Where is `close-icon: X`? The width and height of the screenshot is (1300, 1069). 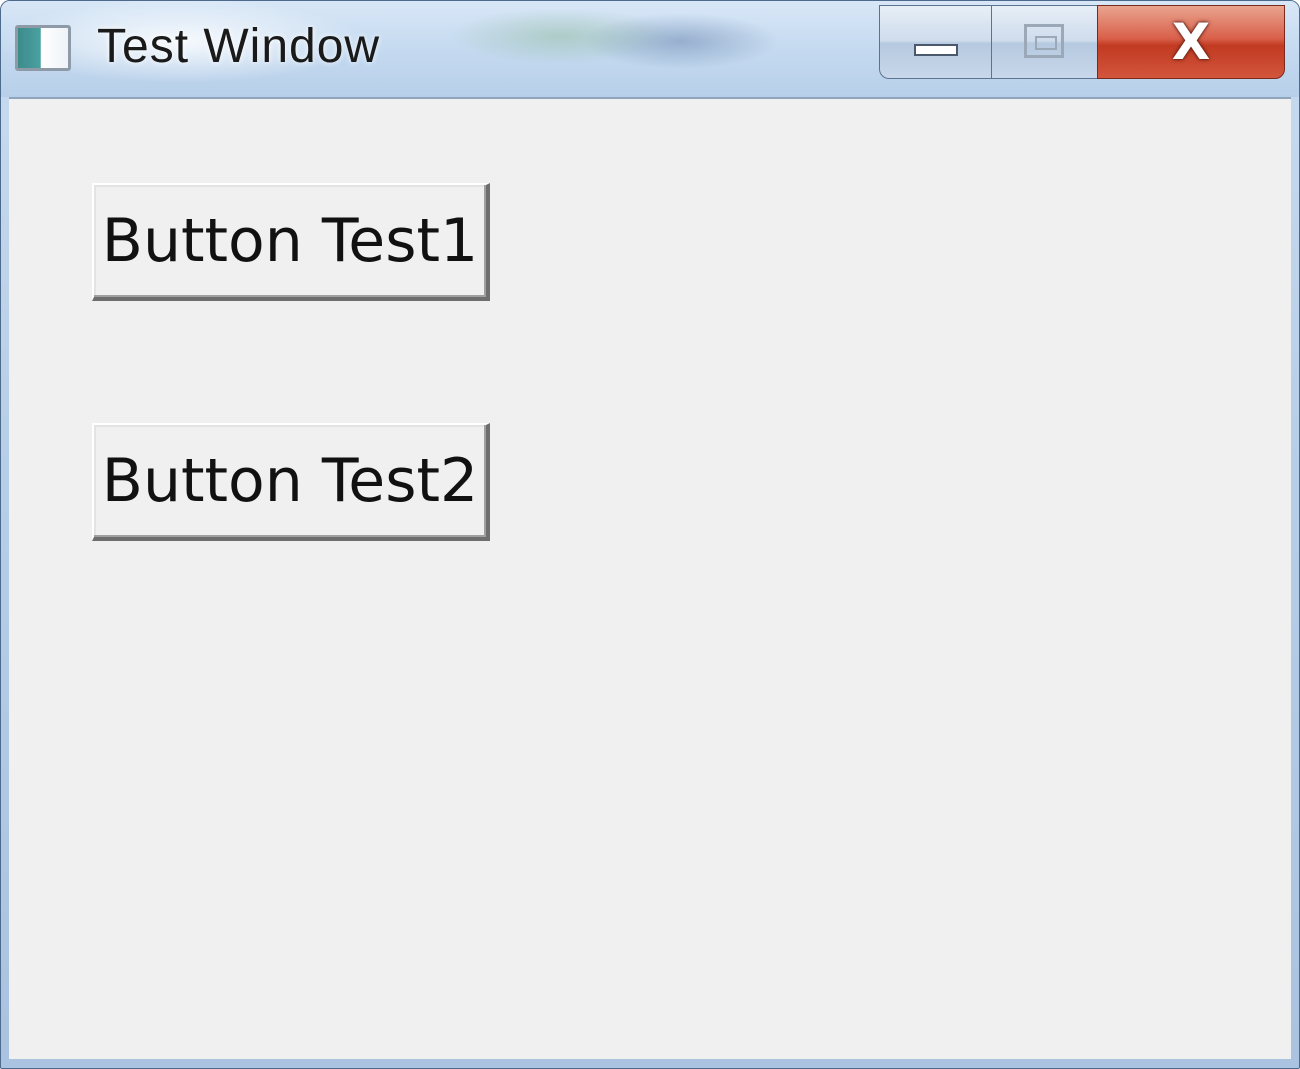 close-icon: X is located at coordinates (1191, 42).